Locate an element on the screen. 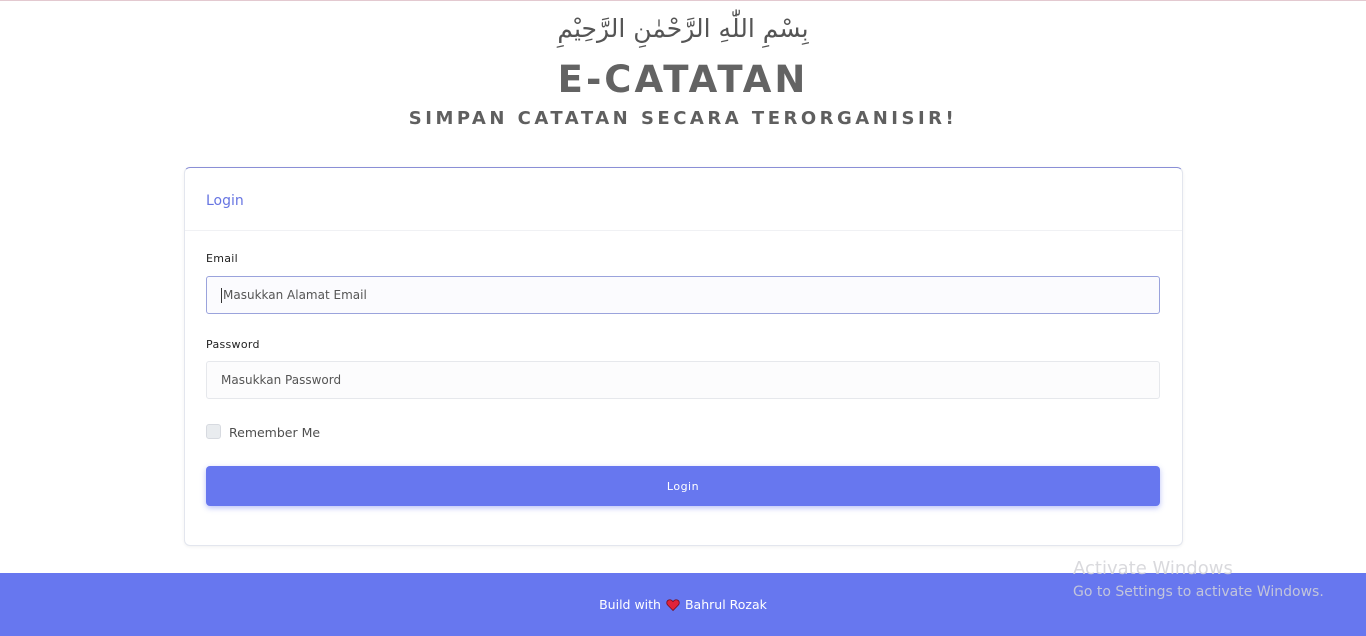 This screenshot has height=636, width=1366. text-caret is located at coordinates (221, 295).